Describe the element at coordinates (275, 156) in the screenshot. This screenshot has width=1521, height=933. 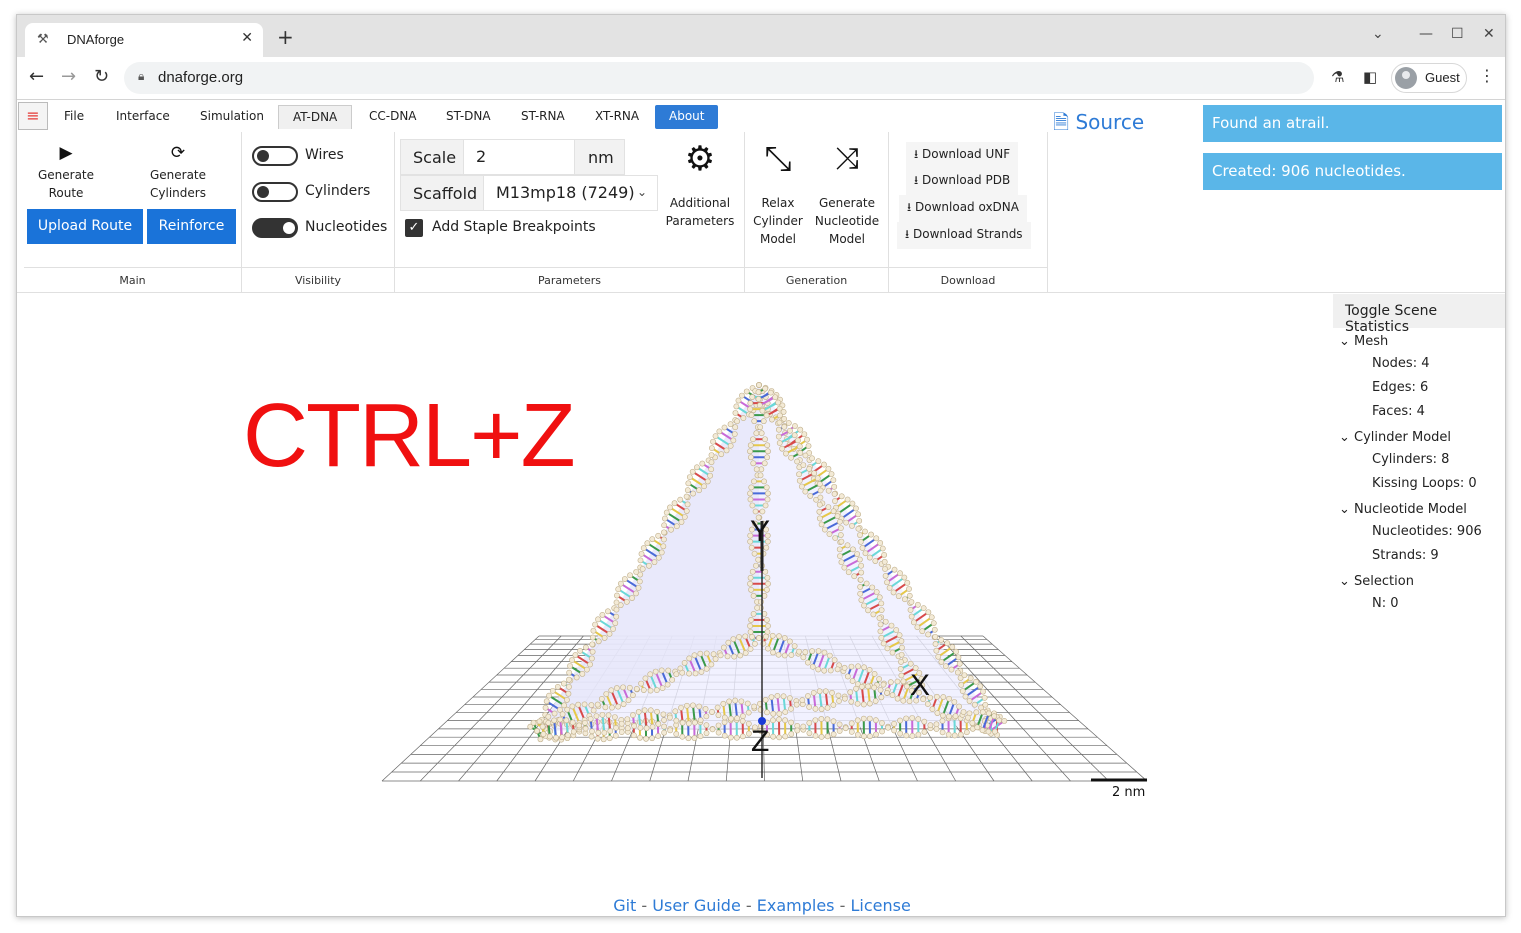
I see `wires-toggle` at that location.